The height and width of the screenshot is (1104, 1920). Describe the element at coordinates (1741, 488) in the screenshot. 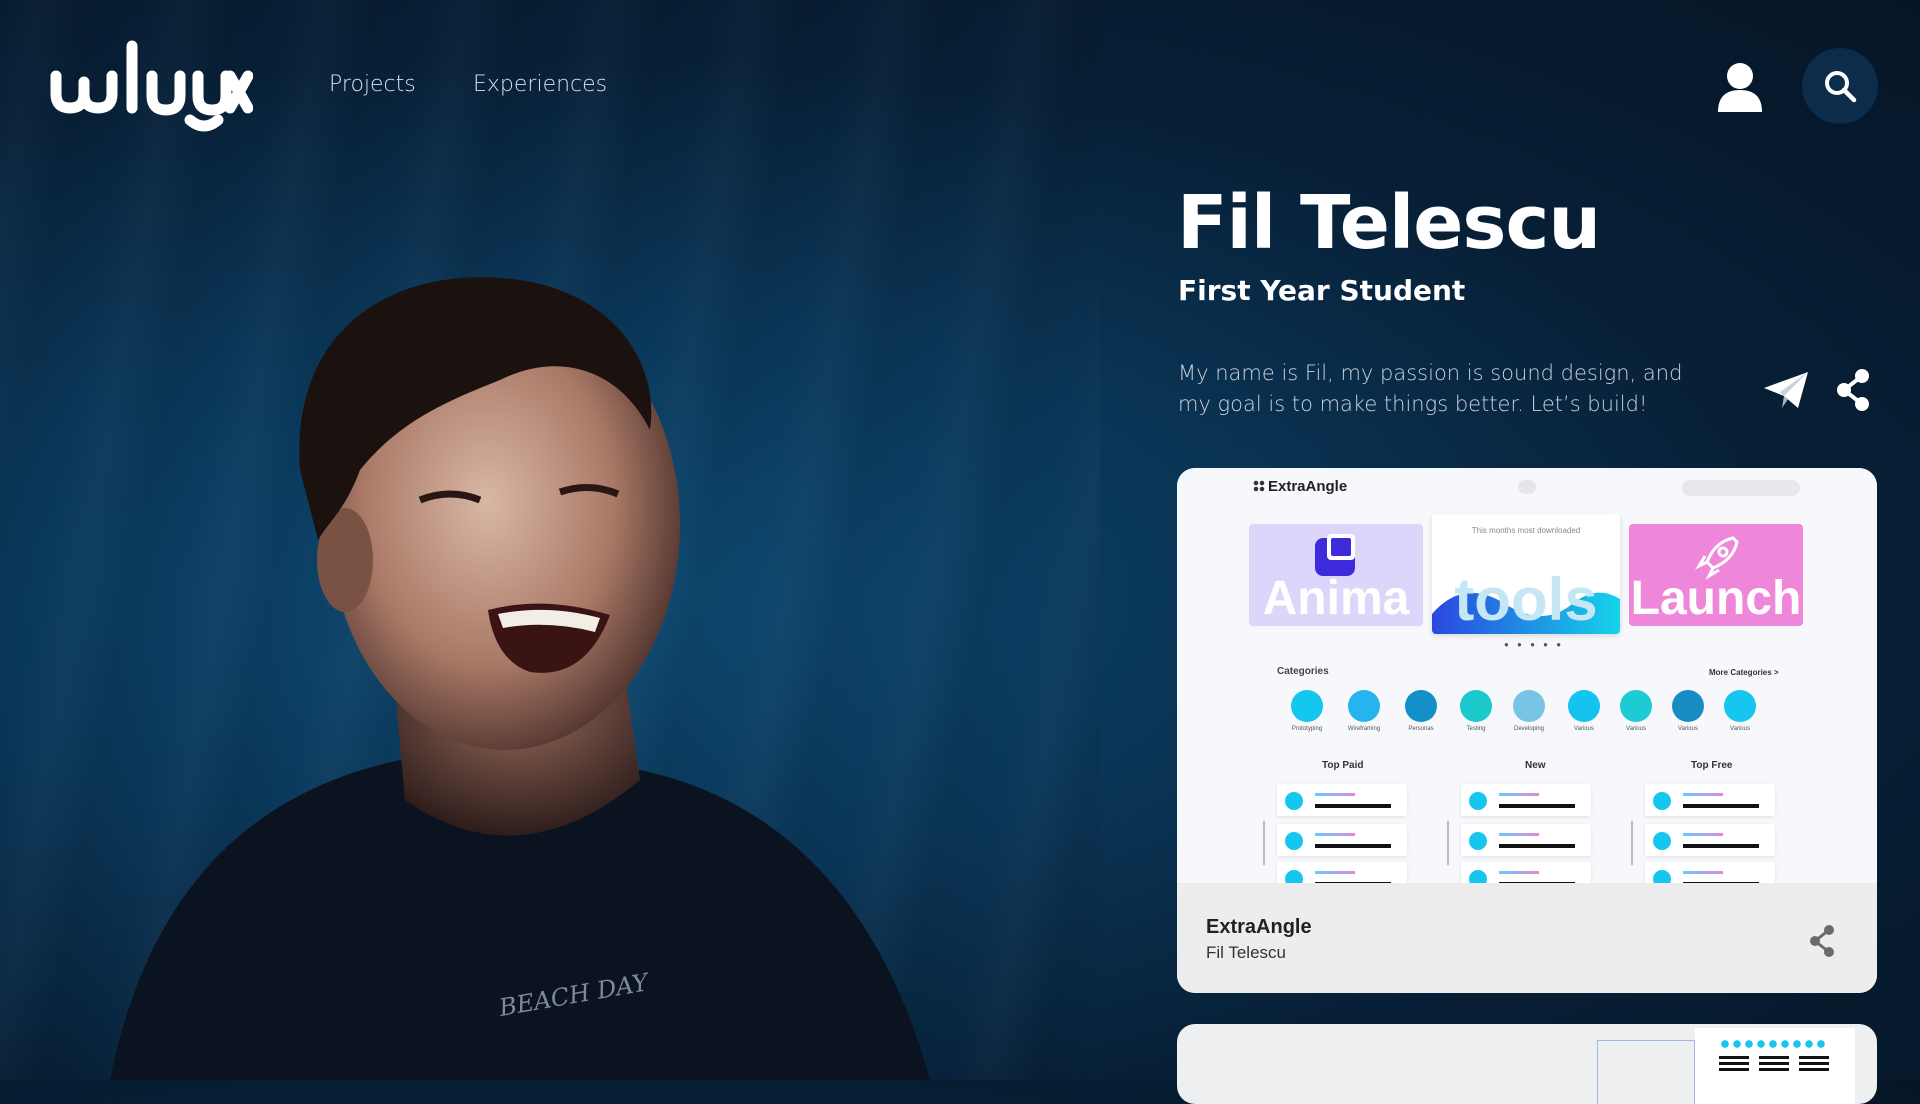

I see `preview-search-bar` at that location.